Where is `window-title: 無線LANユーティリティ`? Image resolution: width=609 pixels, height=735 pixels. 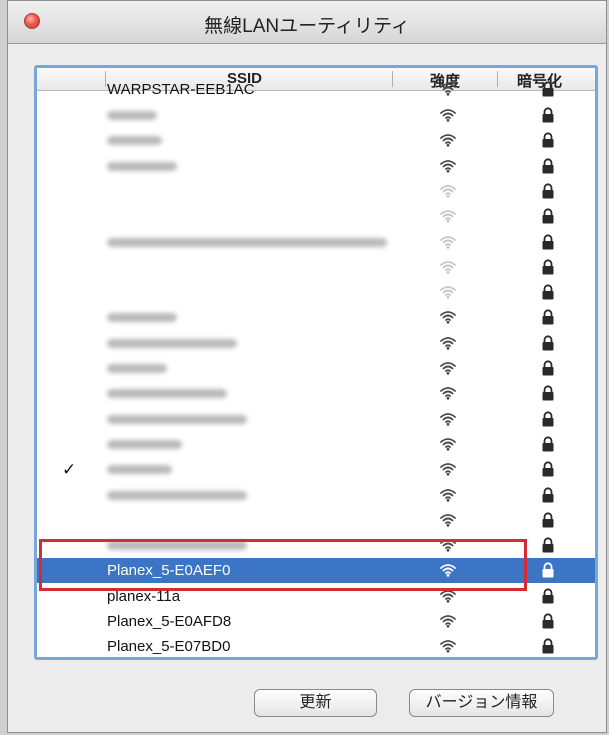
window-title: 無線LANユーティリティ is located at coordinates (307, 26).